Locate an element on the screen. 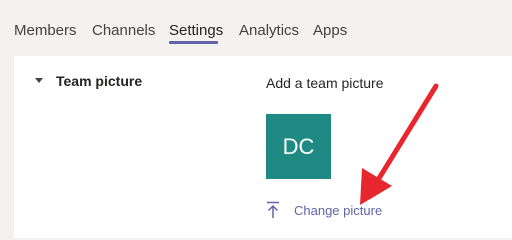  avatar-initials: DC is located at coordinates (298, 146).